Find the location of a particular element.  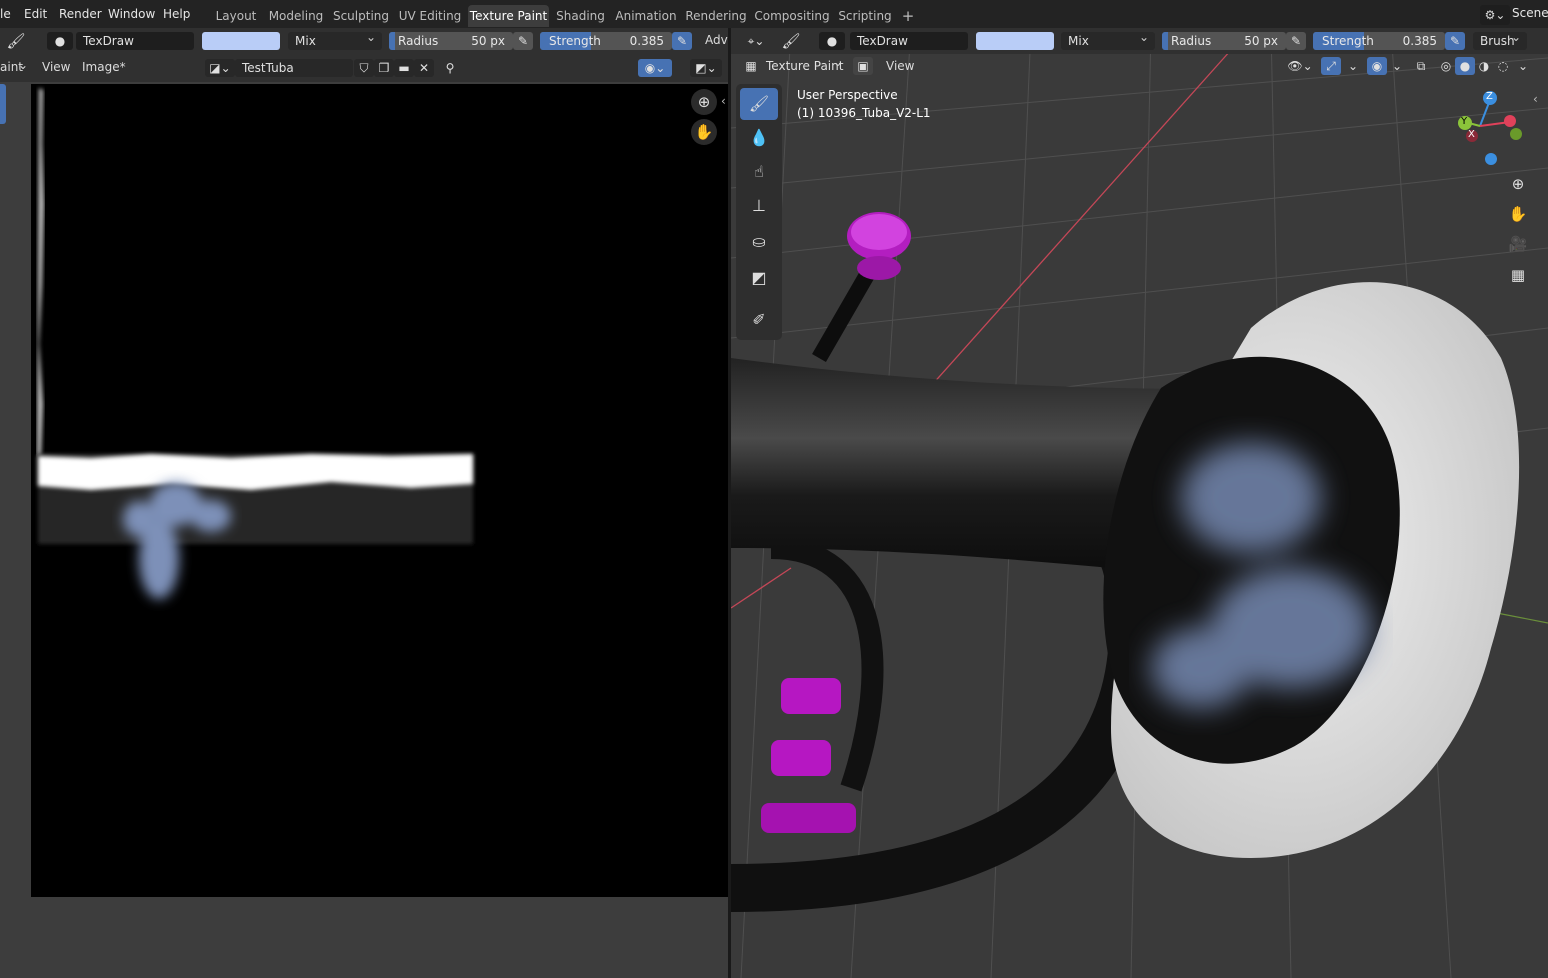

annotate-tool-icon: ✐ is located at coordinates (759, 320).